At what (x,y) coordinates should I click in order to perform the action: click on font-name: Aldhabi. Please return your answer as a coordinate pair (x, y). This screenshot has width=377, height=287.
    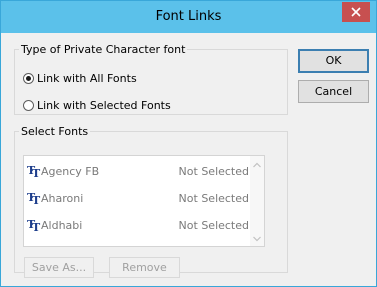
    Looking at the image, I should click on (62, 225).